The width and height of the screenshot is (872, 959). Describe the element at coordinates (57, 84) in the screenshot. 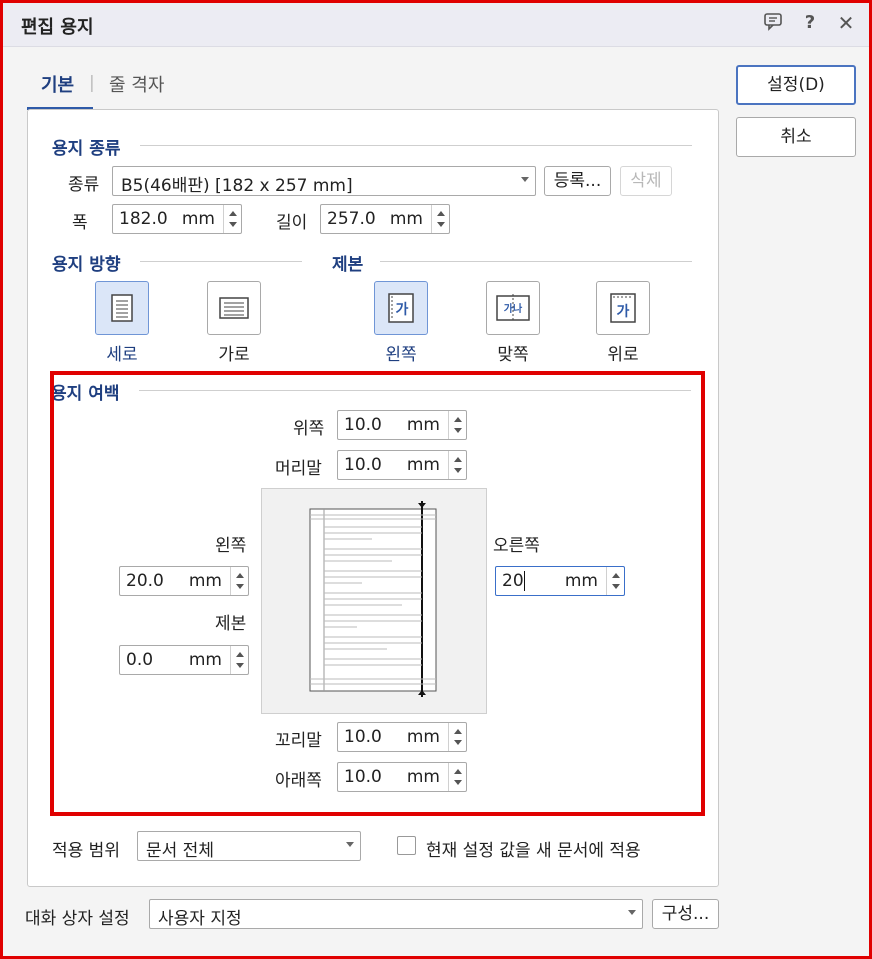

I see `tab-basic: 기본` at that location.